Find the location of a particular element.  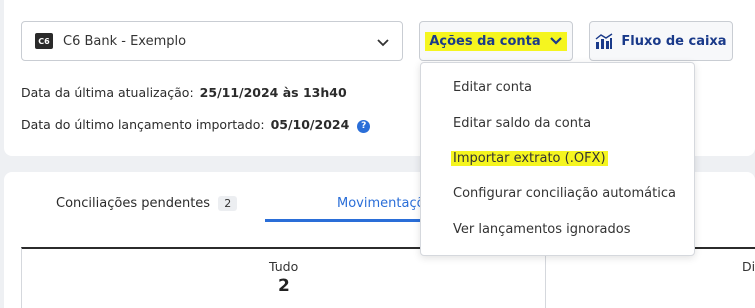

account-name: C6 Bank - Exemplo is located at coordinates (125, 41).